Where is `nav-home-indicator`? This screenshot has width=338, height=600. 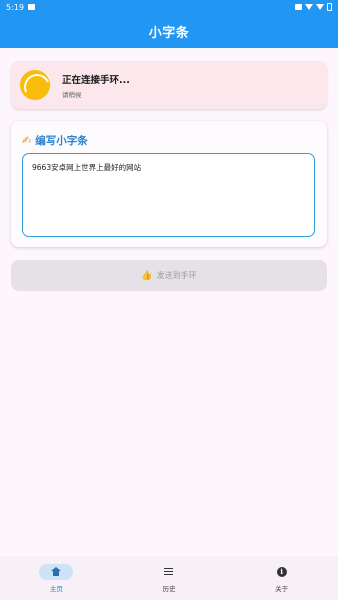 nav-home-indicator is located at coordinates (56, 571).